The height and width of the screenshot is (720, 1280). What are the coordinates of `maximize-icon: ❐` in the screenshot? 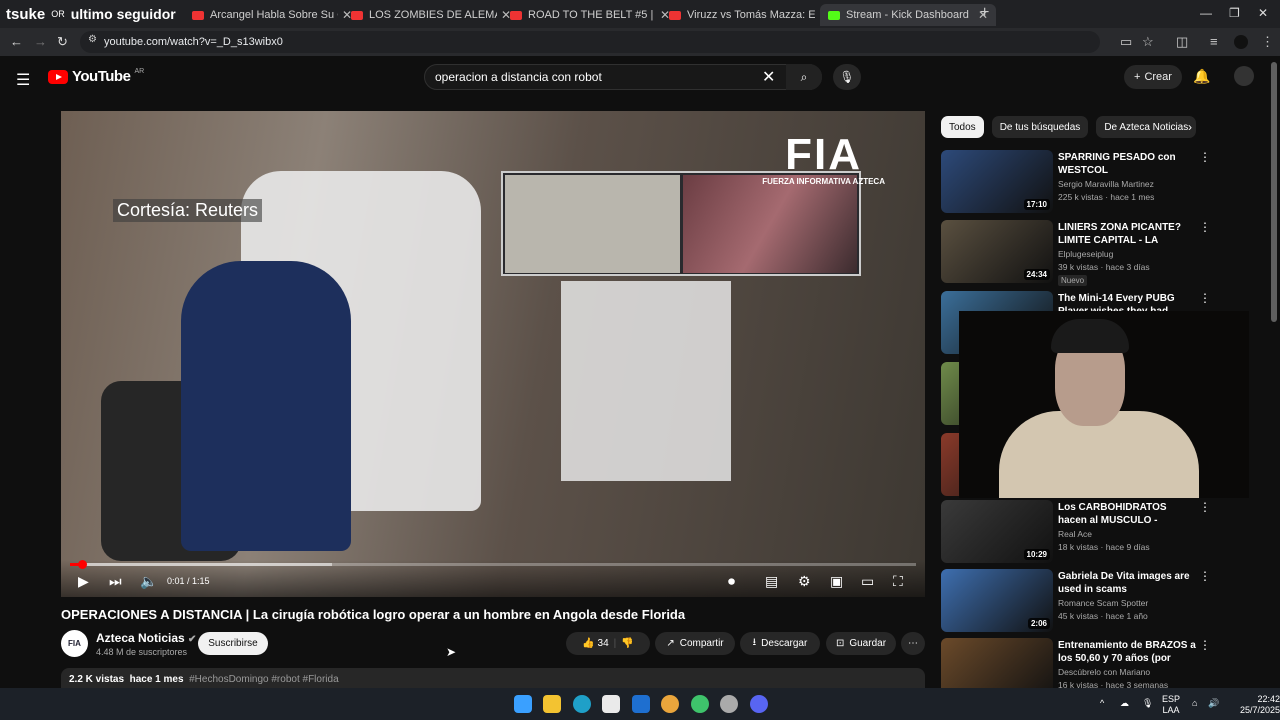 It's located at (1234, 13).